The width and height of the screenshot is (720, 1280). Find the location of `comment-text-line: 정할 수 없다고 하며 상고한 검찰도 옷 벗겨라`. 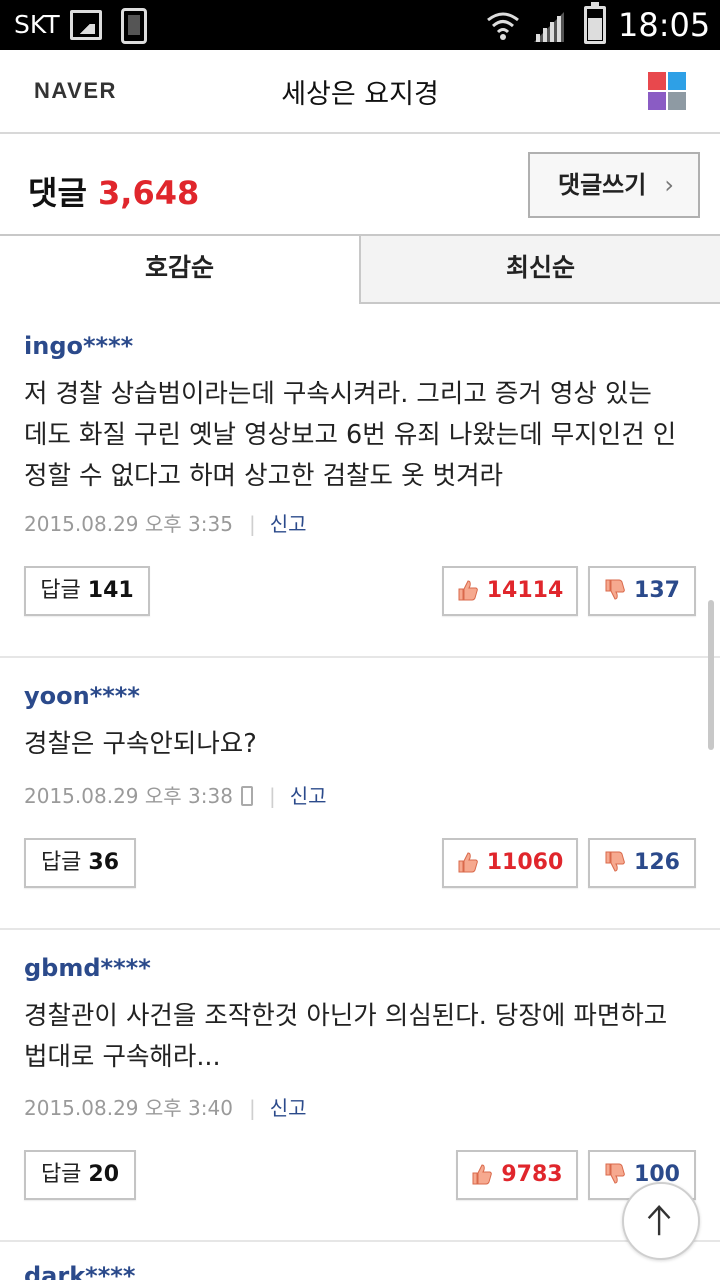

comment-text-line: 정할 수 없다고 하며 상고한 검찰도 옷 벗겨라 is located at coordinates (264, 476).